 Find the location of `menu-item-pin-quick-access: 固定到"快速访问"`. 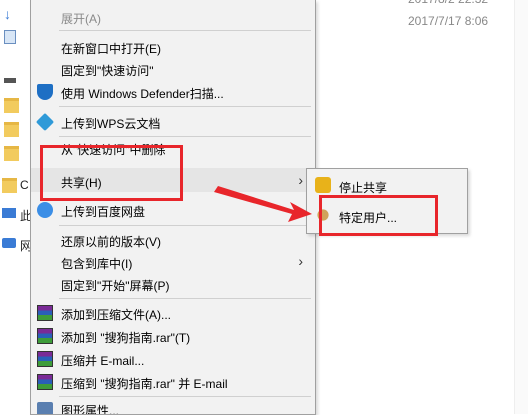

menu-item-pin-quick-access: 固定到"快速访问" is located at coordinates (173, 69).